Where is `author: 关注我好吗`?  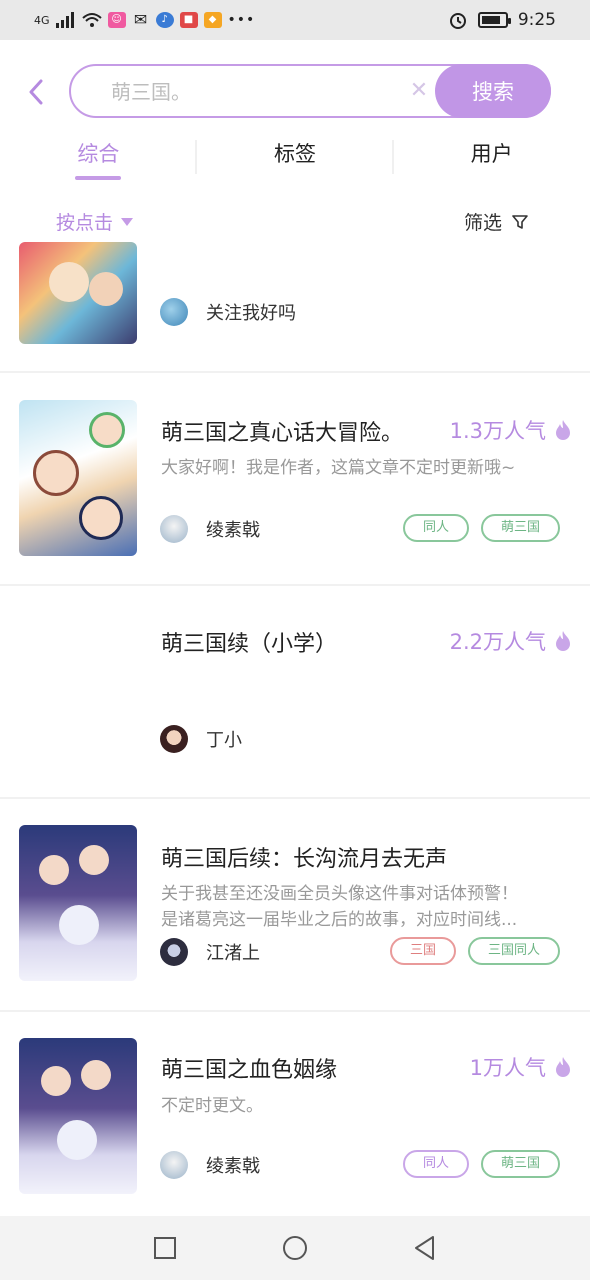 author: 关注我好吗 is located at coordinates (228, 312).